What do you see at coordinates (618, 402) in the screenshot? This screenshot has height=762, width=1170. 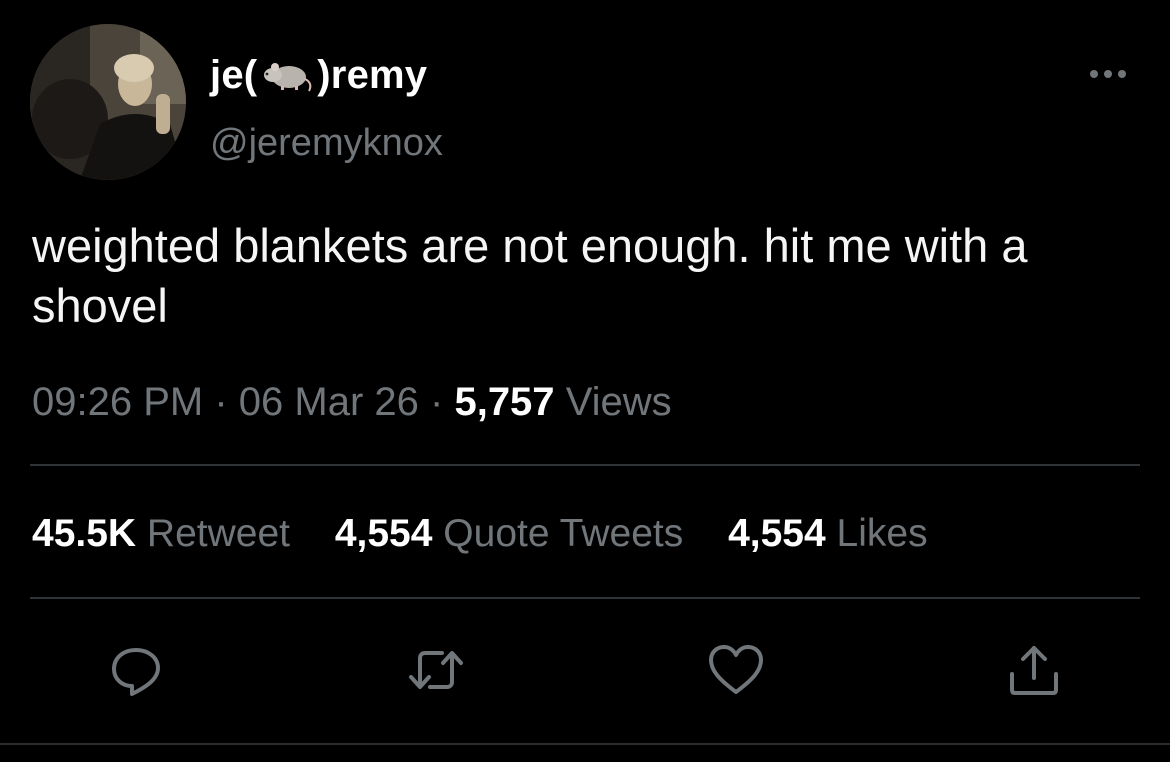 I see `views-label: Views` at bounding box center [618, 402].